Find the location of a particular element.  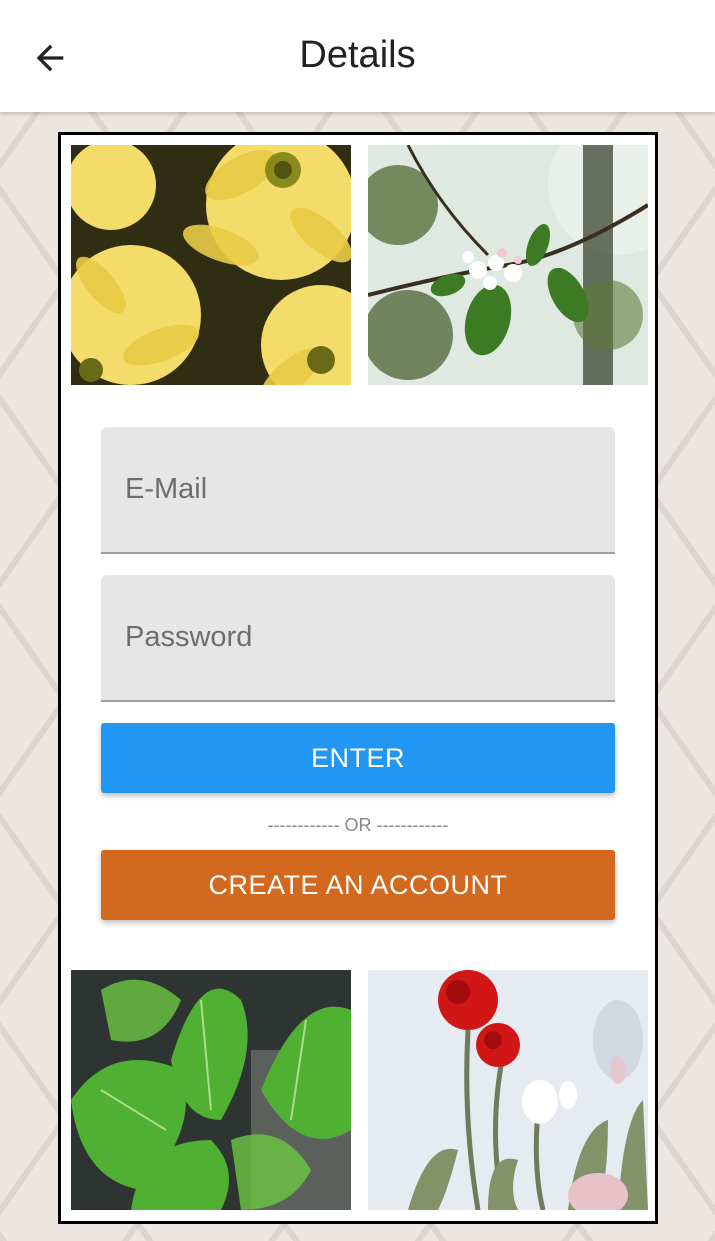

create-account-button: CREATE AN ACCOUNT is located at coordinates (358, 885).